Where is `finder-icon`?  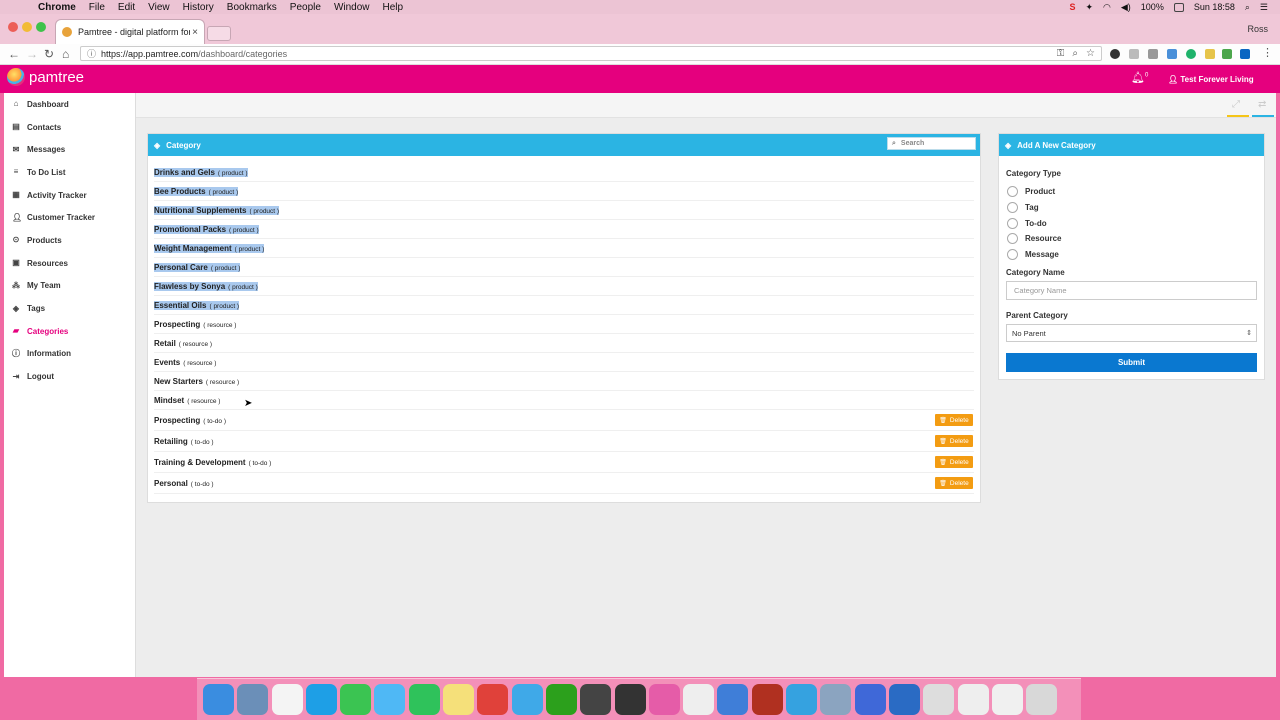 finder-icon is located at coordinates (218, 699).